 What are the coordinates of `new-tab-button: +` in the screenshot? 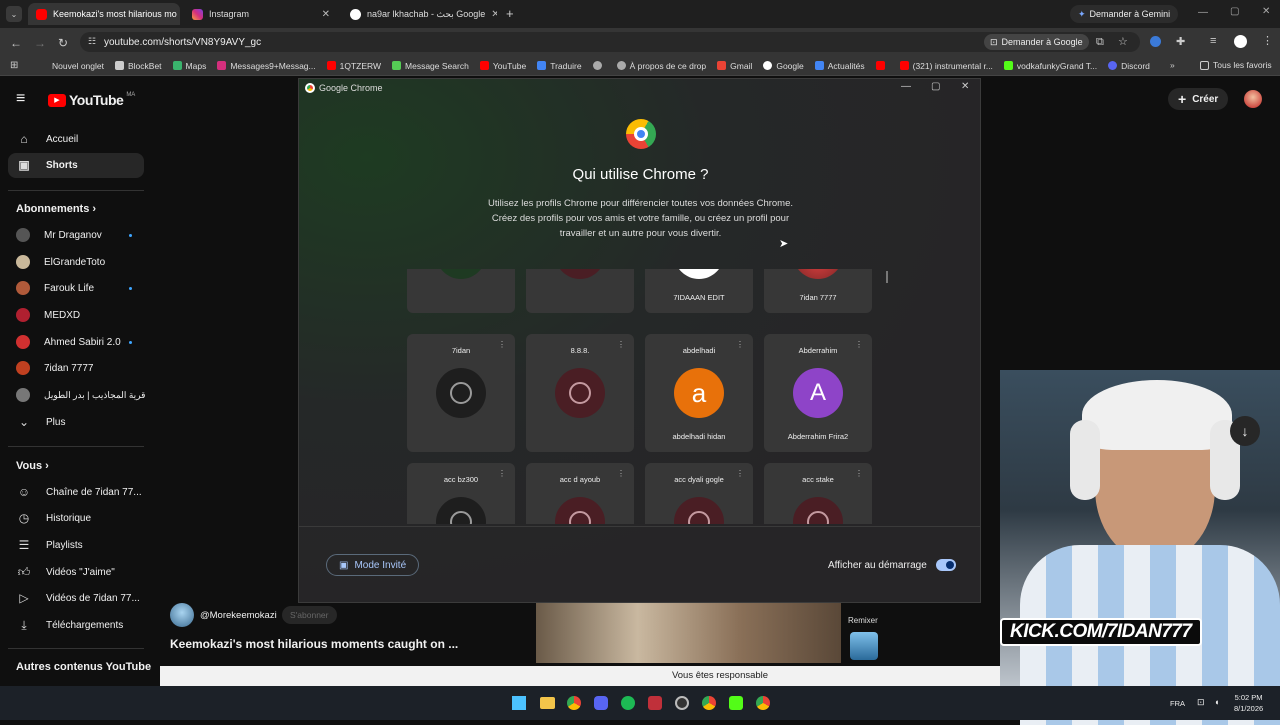 It's located at (510, 13).